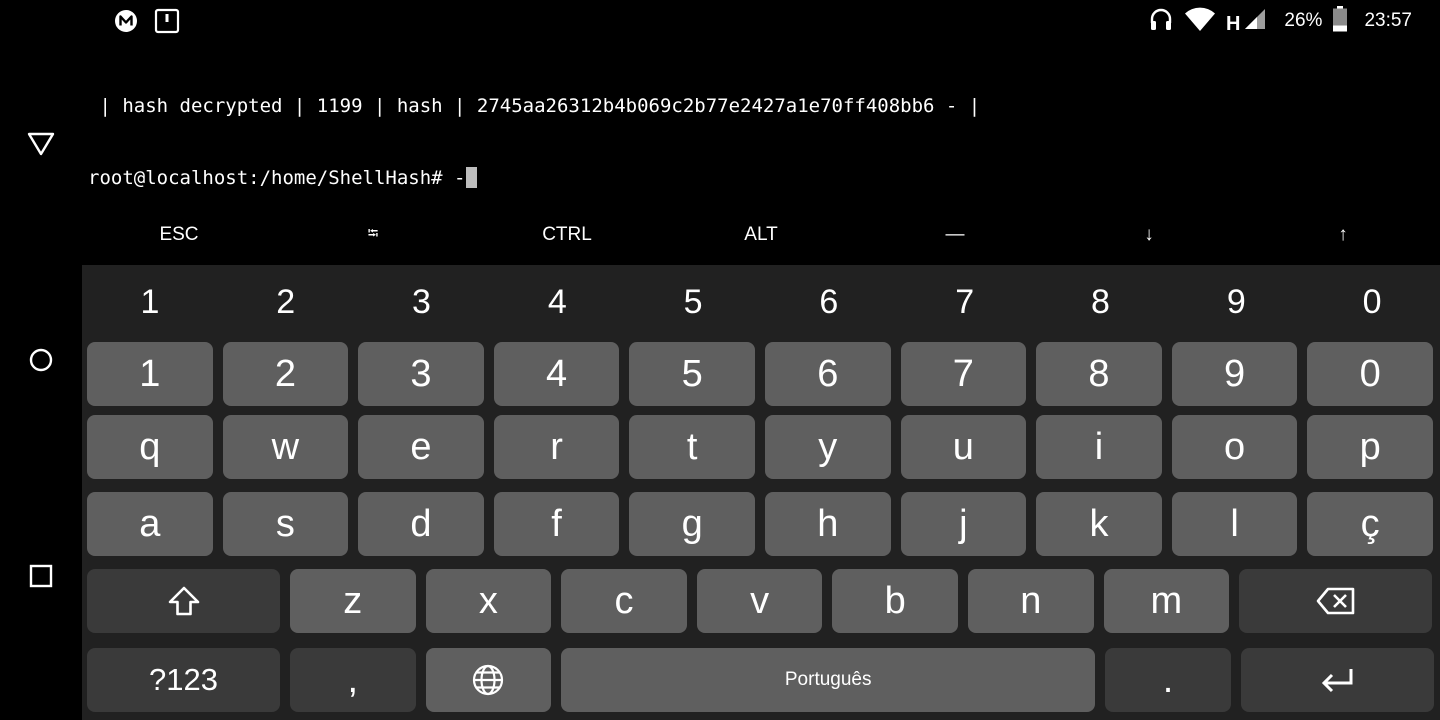 The height and width of the screenshot is (720, 1440). Describe the element at coordinates (827, 524) in the screenshot. I see `key-h: h` at that location.